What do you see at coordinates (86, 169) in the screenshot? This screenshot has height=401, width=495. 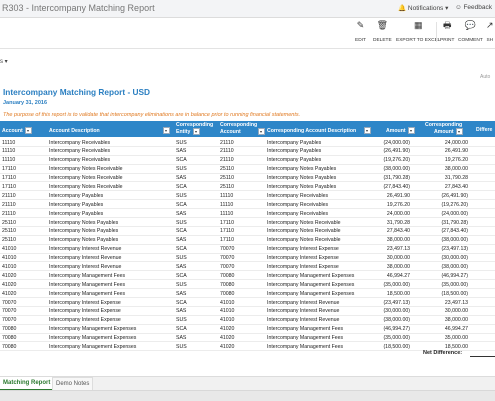 I see `cell-account-description: Intercompany Notes Receivable` at bounding box center [86, 169].